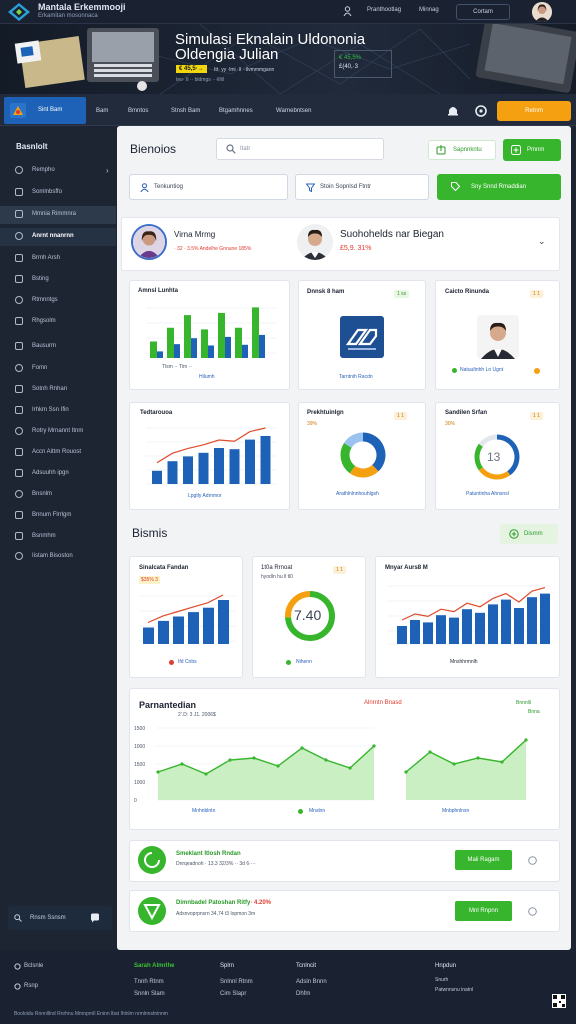  Describe the element at coordinates (149, 982) in the screenshot. I see `footer-link: Tnnh Rtnm` at that location.